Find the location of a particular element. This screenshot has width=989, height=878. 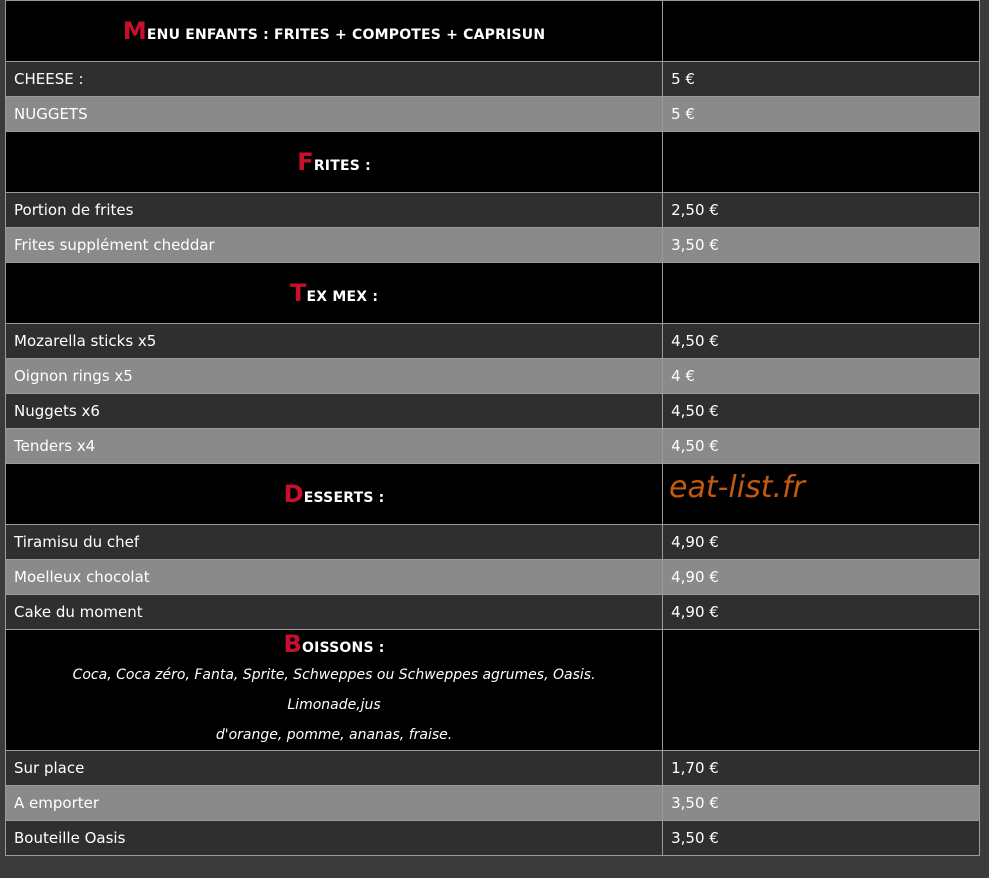

item-name: Moelleux chocolat is located at coordinates (334, 577).